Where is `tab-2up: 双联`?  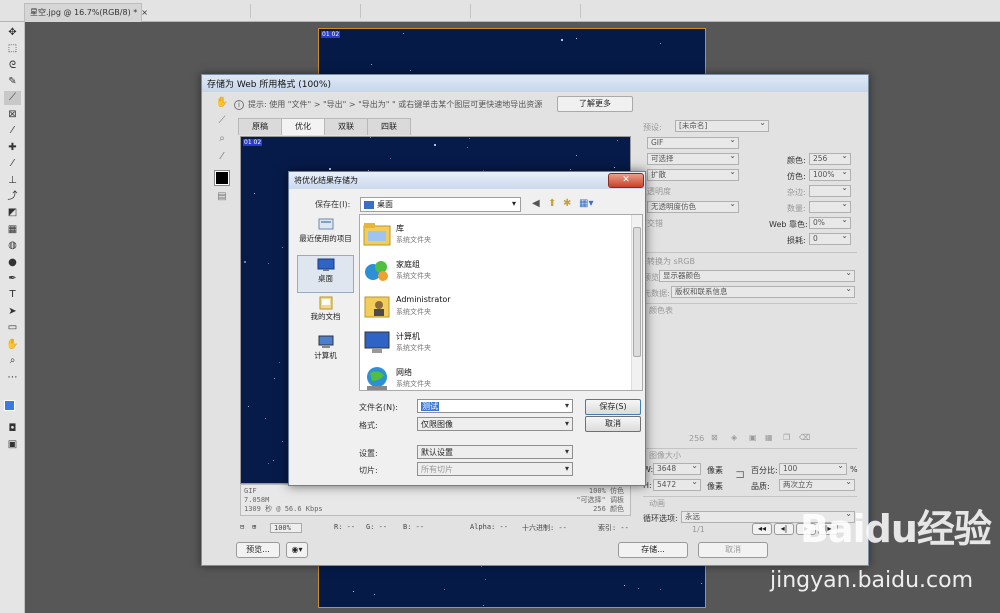
tab-2up: 双联 is located at coordinates (346, 126).